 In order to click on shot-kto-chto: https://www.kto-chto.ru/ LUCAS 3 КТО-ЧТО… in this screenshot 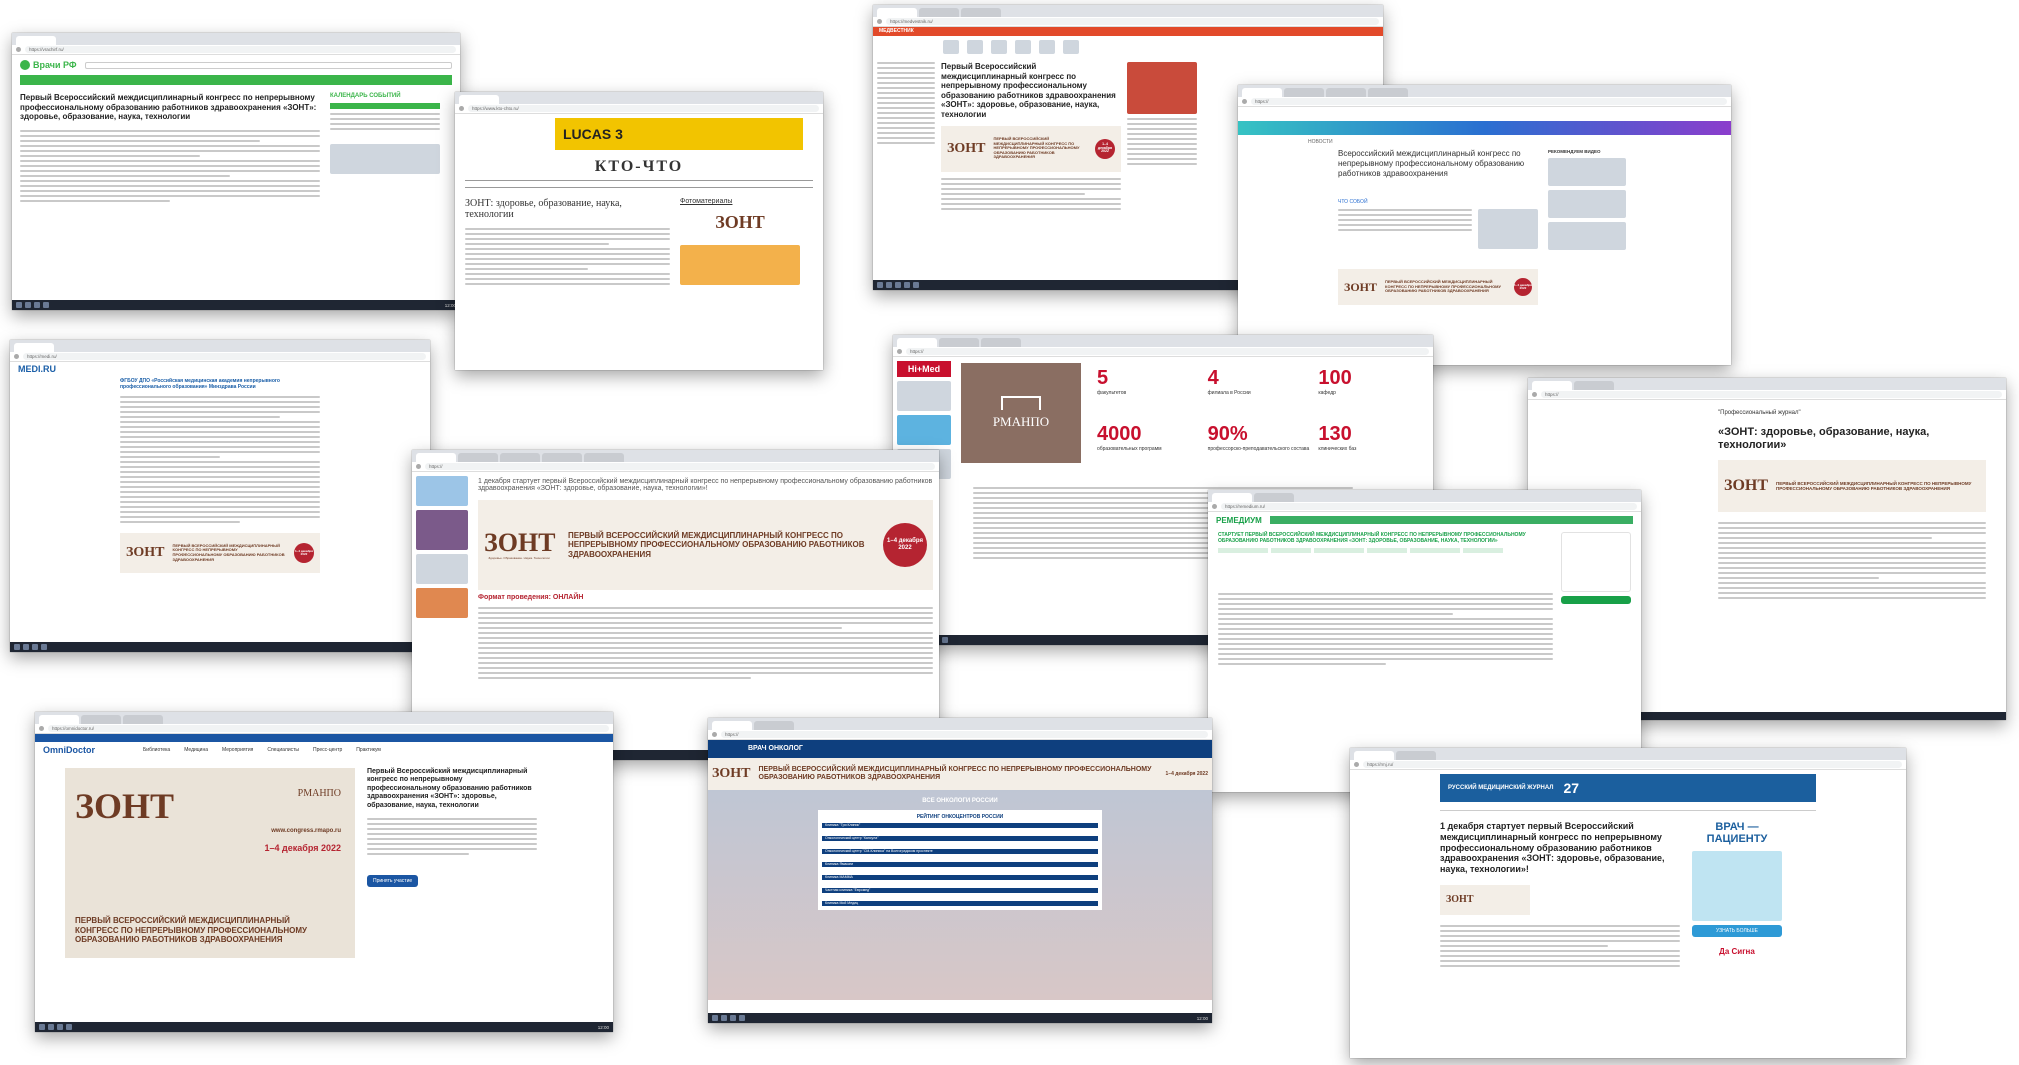, I will do `click(639, 231)`.